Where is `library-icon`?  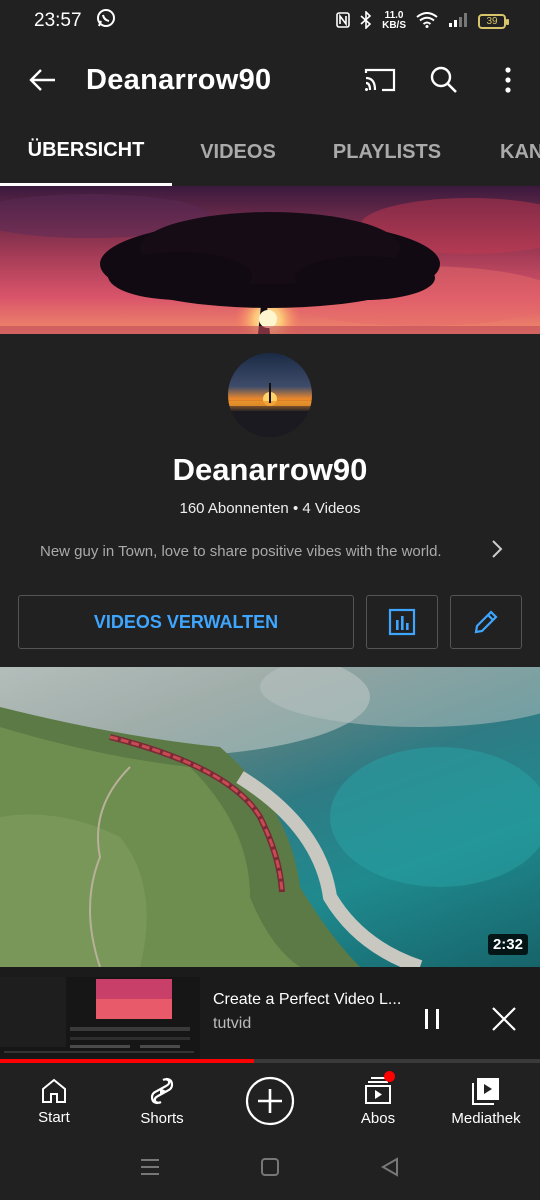
library-icon is located at coordinates (485, 1091).